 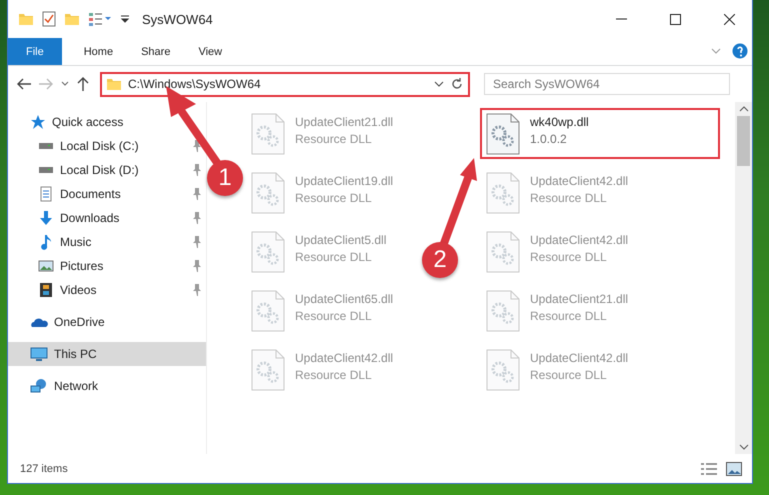 What do you see at coordinates (178, 19) in the screenshot?
I see `window-title: SysWOW64` at bounding box center [178, 19].